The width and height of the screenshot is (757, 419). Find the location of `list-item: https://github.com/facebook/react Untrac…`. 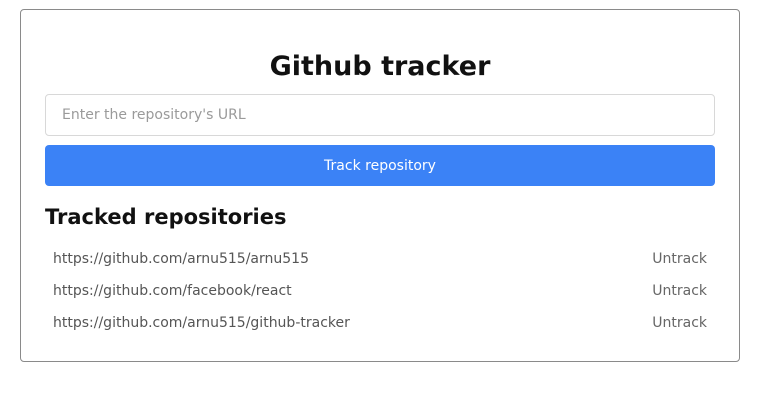

list-item: https://github.com/facebook/react Untrac… is located at coordinates (380, 291).